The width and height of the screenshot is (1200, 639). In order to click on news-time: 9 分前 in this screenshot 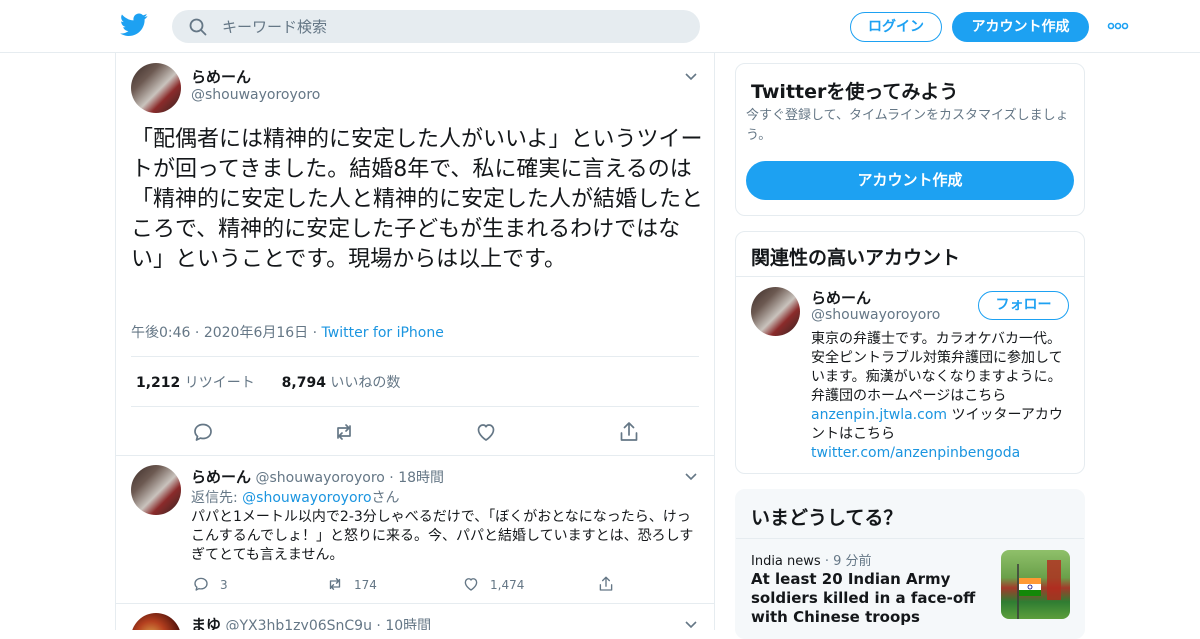, I will do `click(852, 561)`.